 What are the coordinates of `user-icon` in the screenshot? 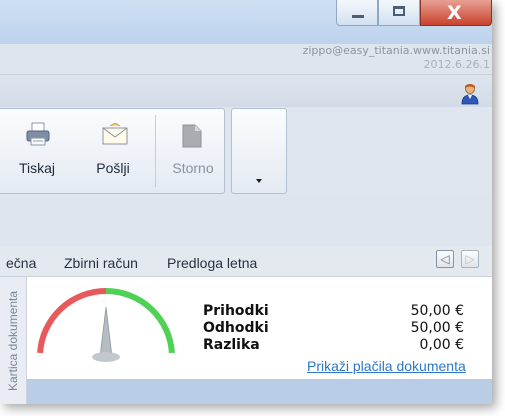 It's located at (470, 94).